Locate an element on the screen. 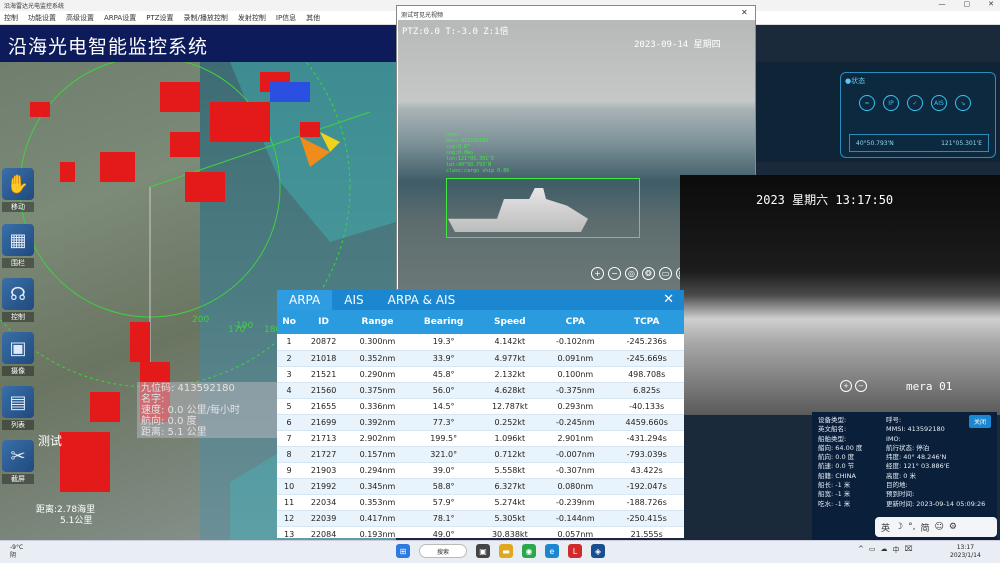  zoom-in-icon: + is located at coordinates (597, 273).